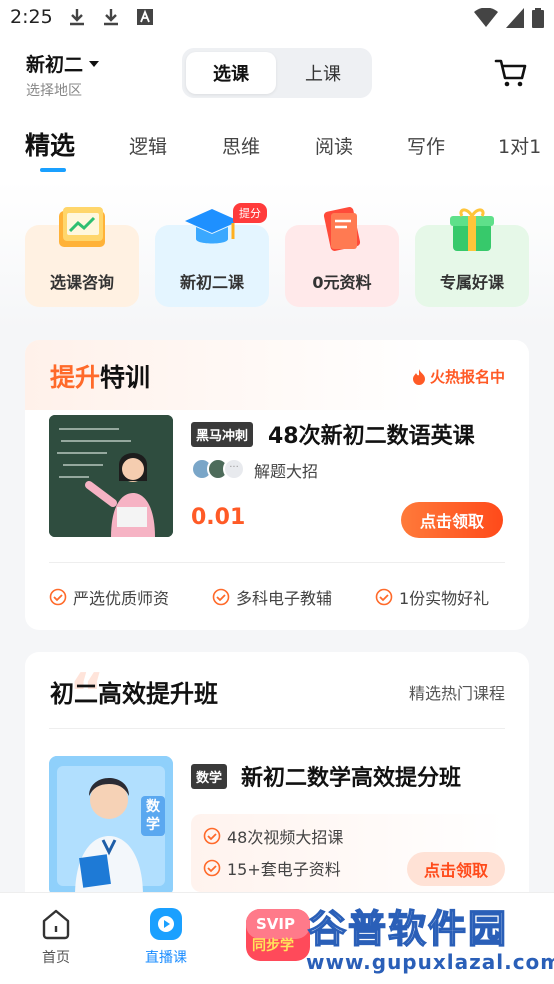  I want to click on quick-entry-label: 0元资料, so click(342, 282).